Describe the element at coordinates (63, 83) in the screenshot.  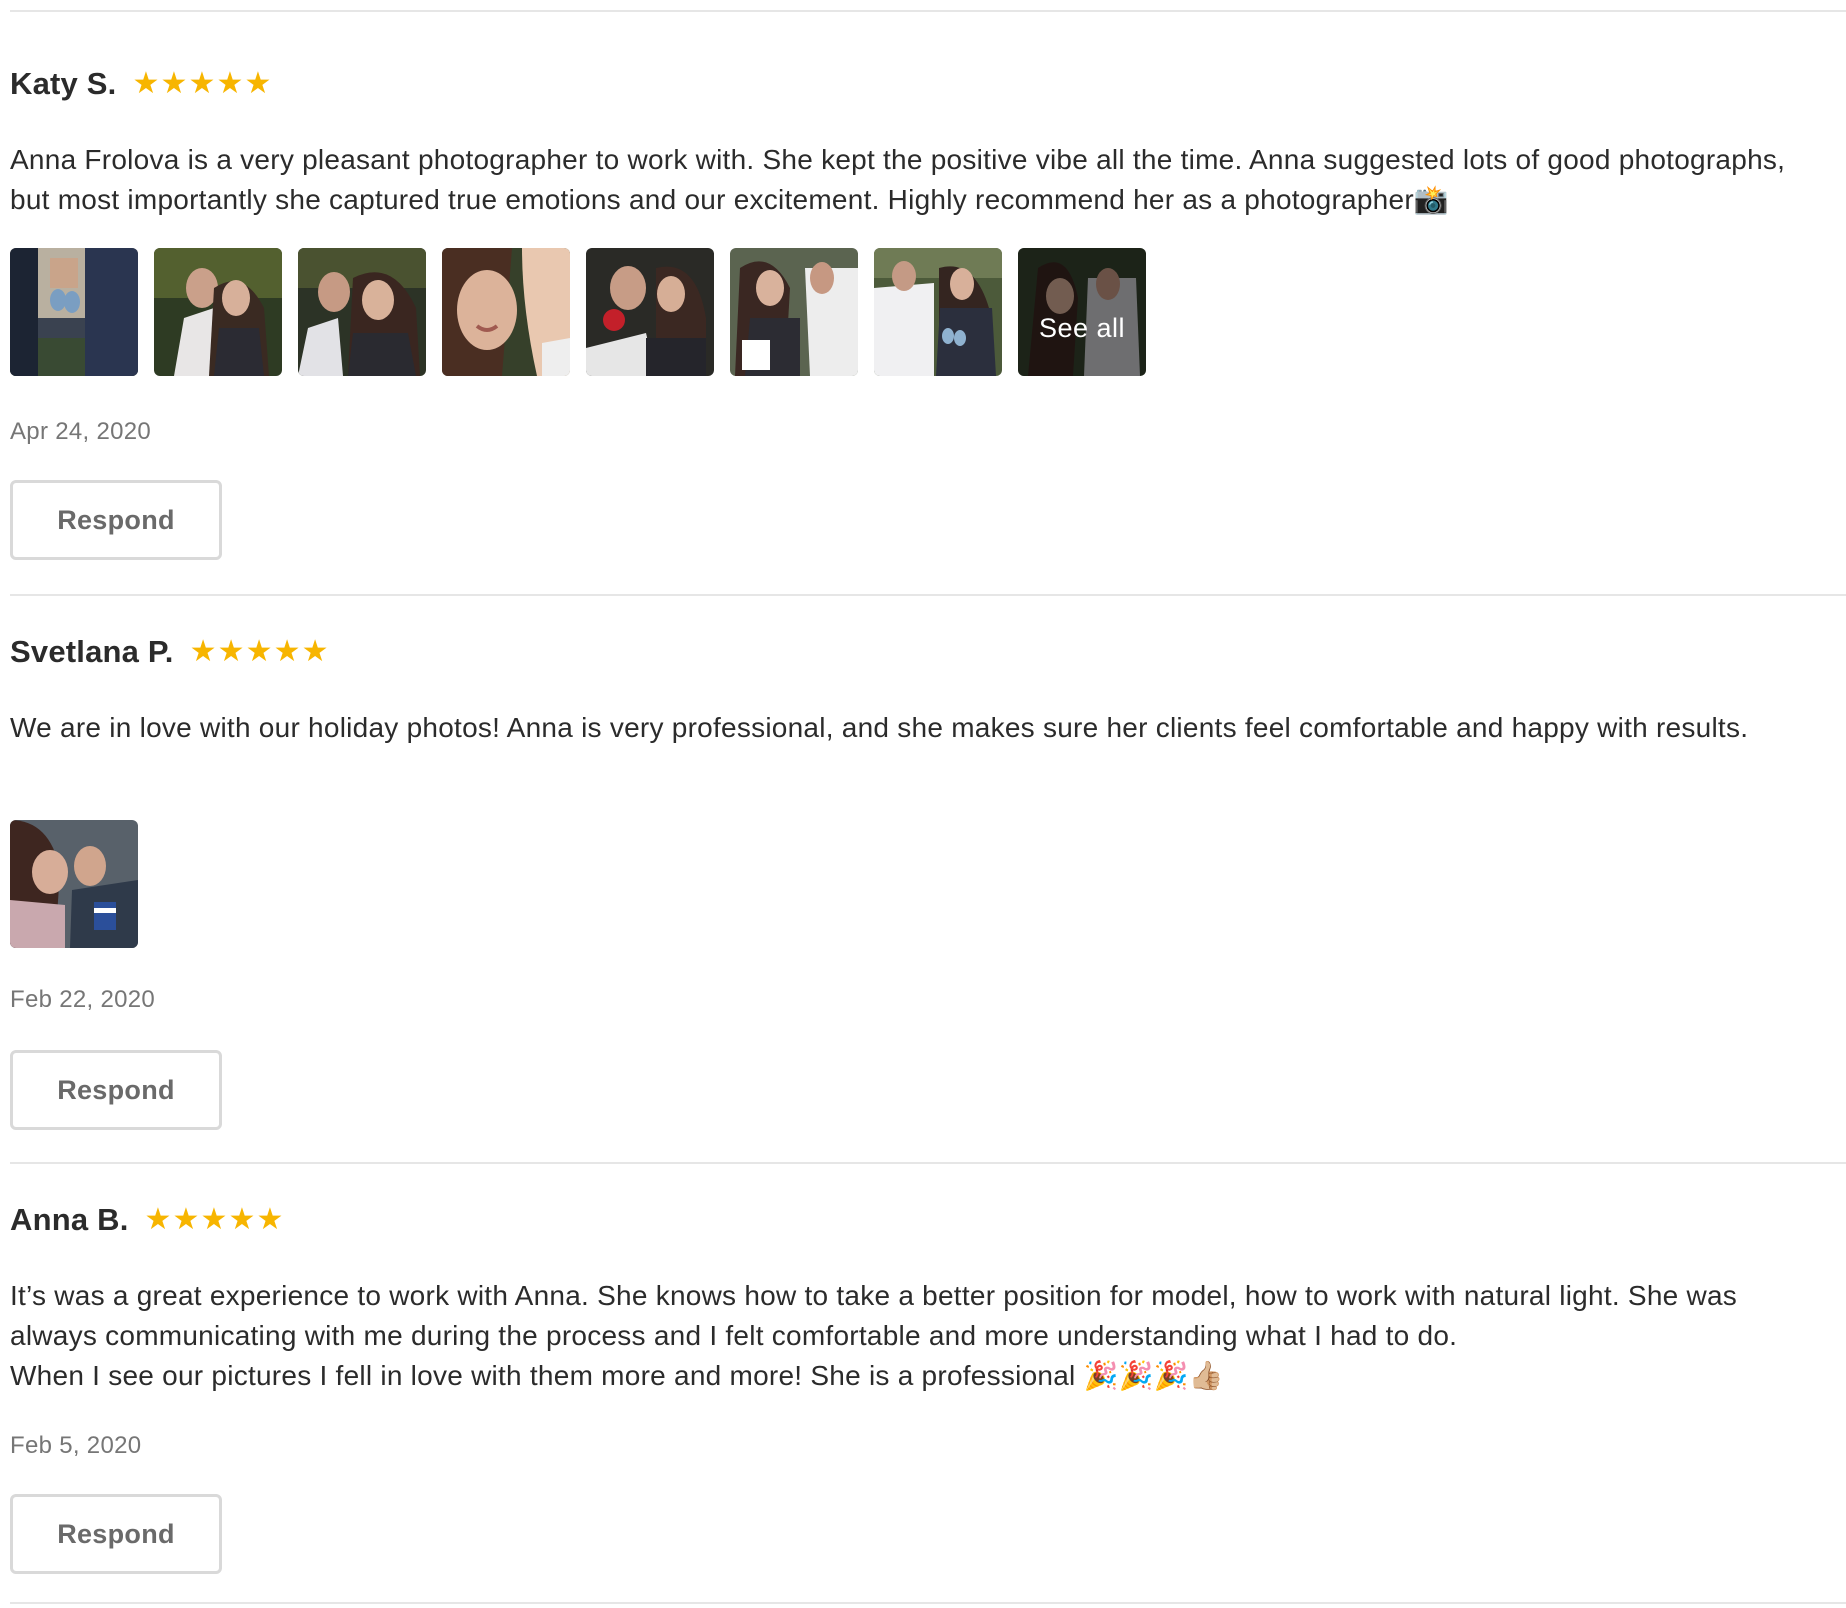
I see `reviewer-name: Katy S.` at that location.